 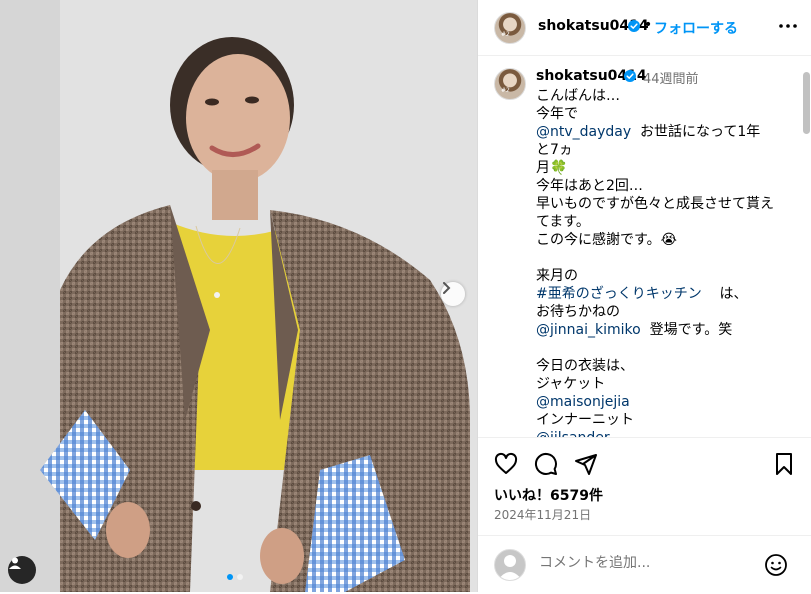 What do you see at coordinates (557, 276) in the screenshot?
I see `caption-line-text: 来月の` at bounding box center [557, 276].